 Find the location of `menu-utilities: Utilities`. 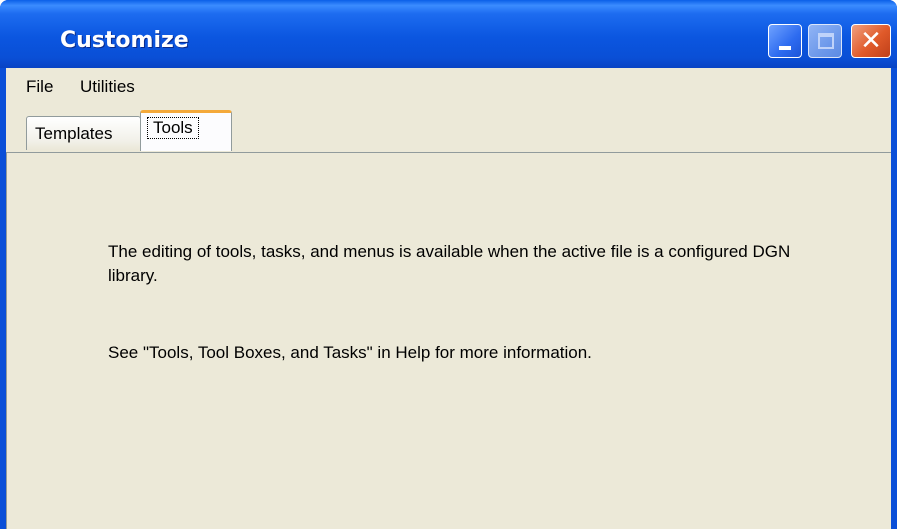

menu-utilities: Utilities is located at coordinates (107, 87).